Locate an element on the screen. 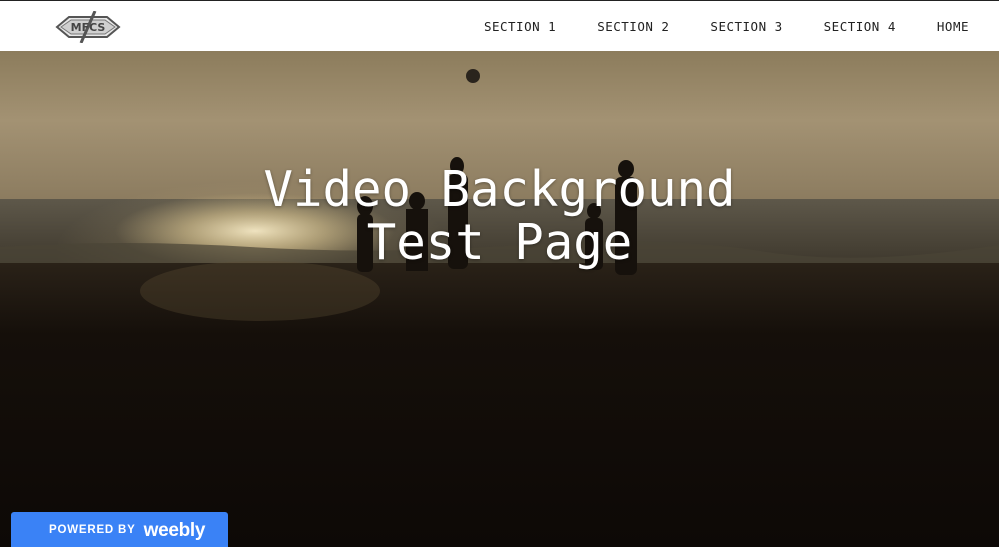  mfcs-logo-icon: MFCS is located at coordinates (88, 27).